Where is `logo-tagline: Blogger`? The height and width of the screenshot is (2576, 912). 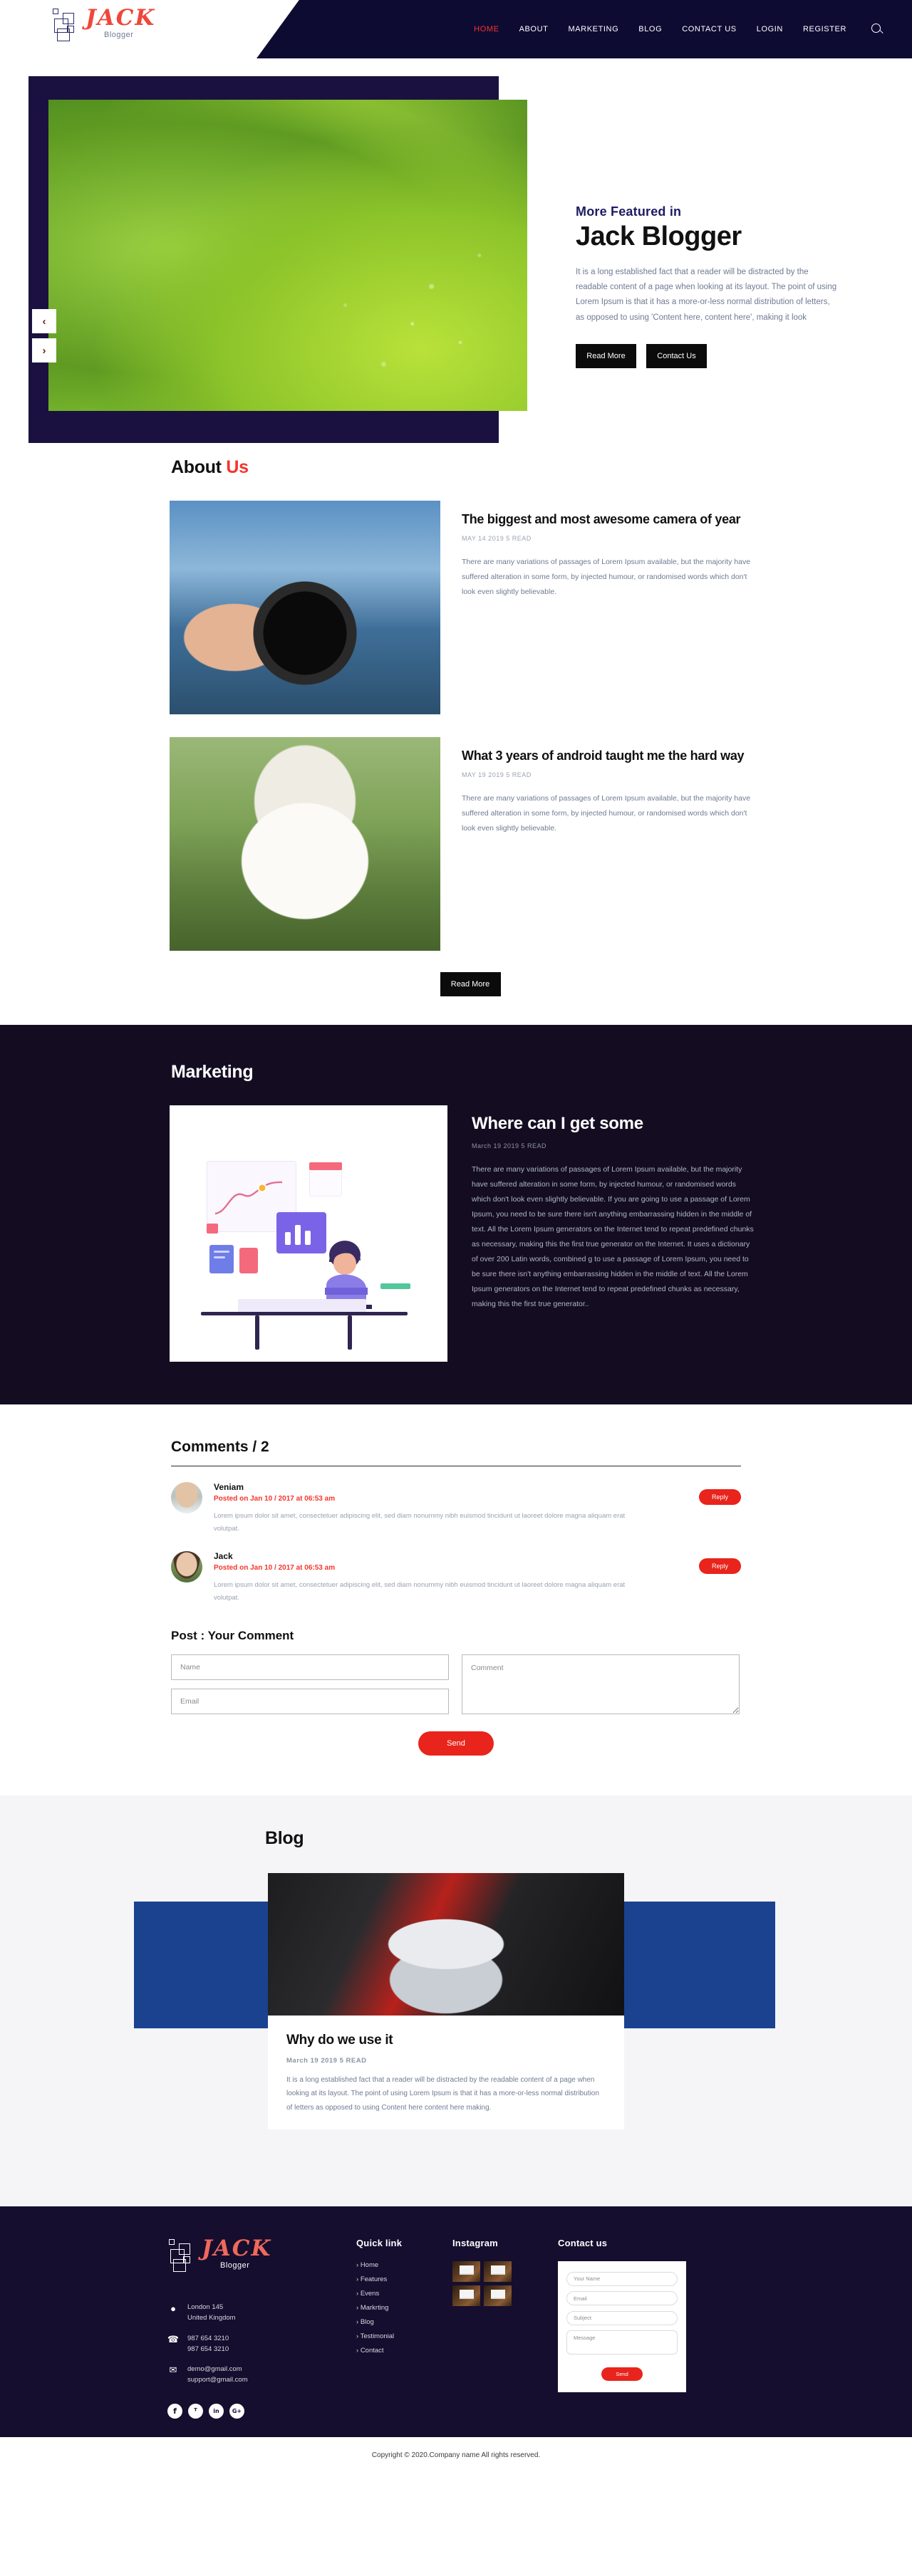 logo-tagline: Blogger is located at coordinates (119, 35).